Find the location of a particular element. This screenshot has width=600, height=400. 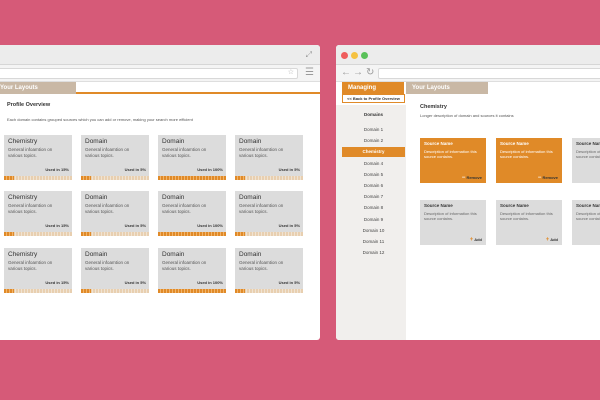

title-bar: ⤢ is located at coordinates (160, 55).